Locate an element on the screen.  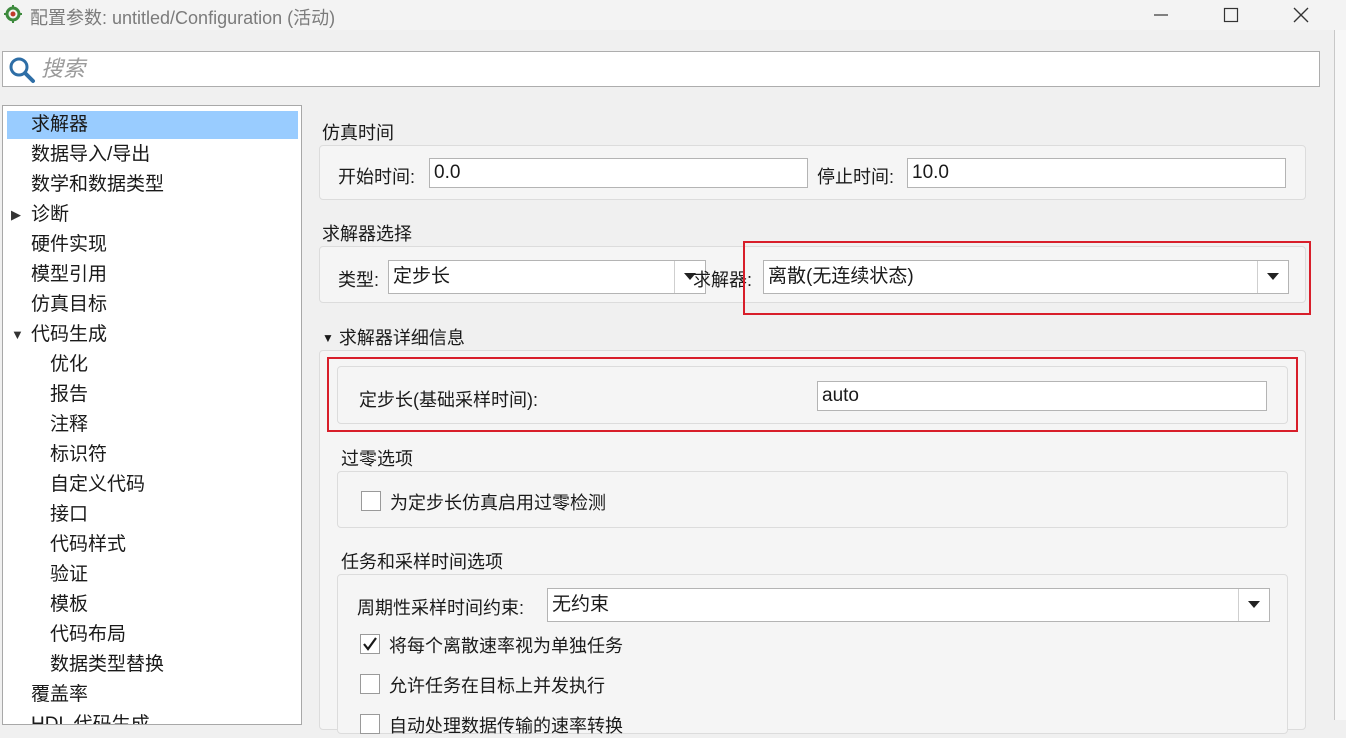
tree-item-math-data-types: 数学和数据类型 is located at coordinates (152, 185).